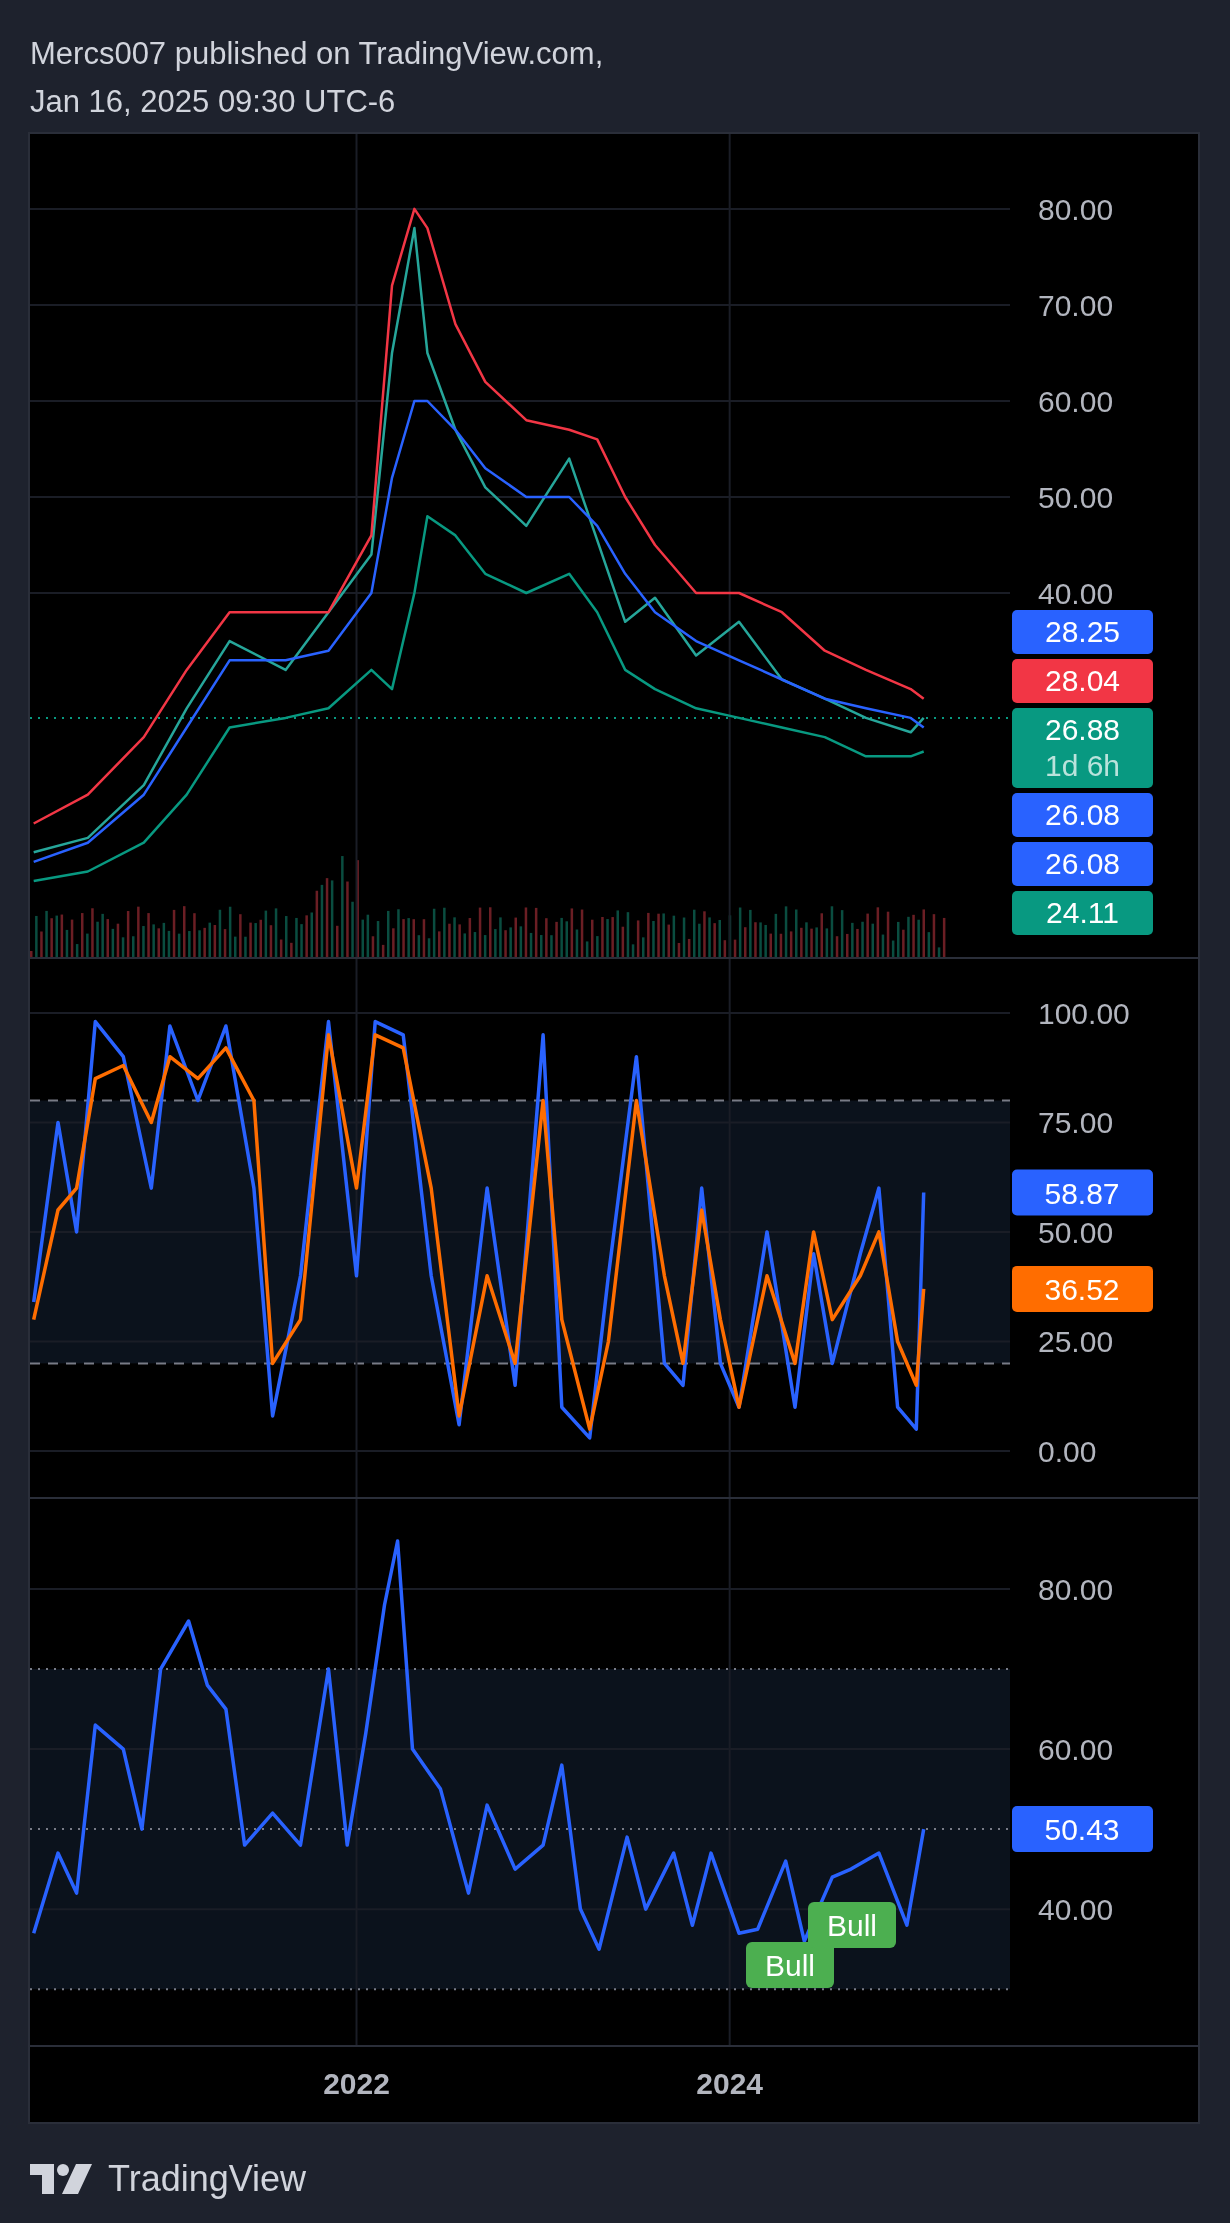 The height and width of the screenshot is (2223, 1230). Describe the element at coordinates (1084, 1013) in the screenshot. I see `axis-tick-label: 100.00` at that location.